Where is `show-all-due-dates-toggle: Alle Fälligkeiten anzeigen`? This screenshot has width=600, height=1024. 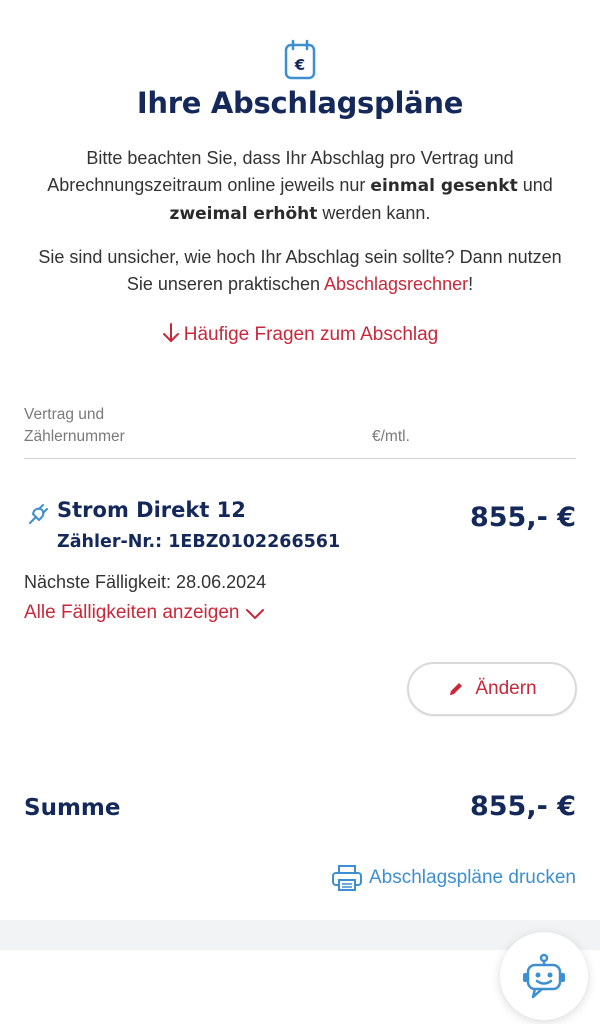 show-all-due-dates-toggle: Alle Fälligkeiten anzeigen is located at coordinates (144, 613).